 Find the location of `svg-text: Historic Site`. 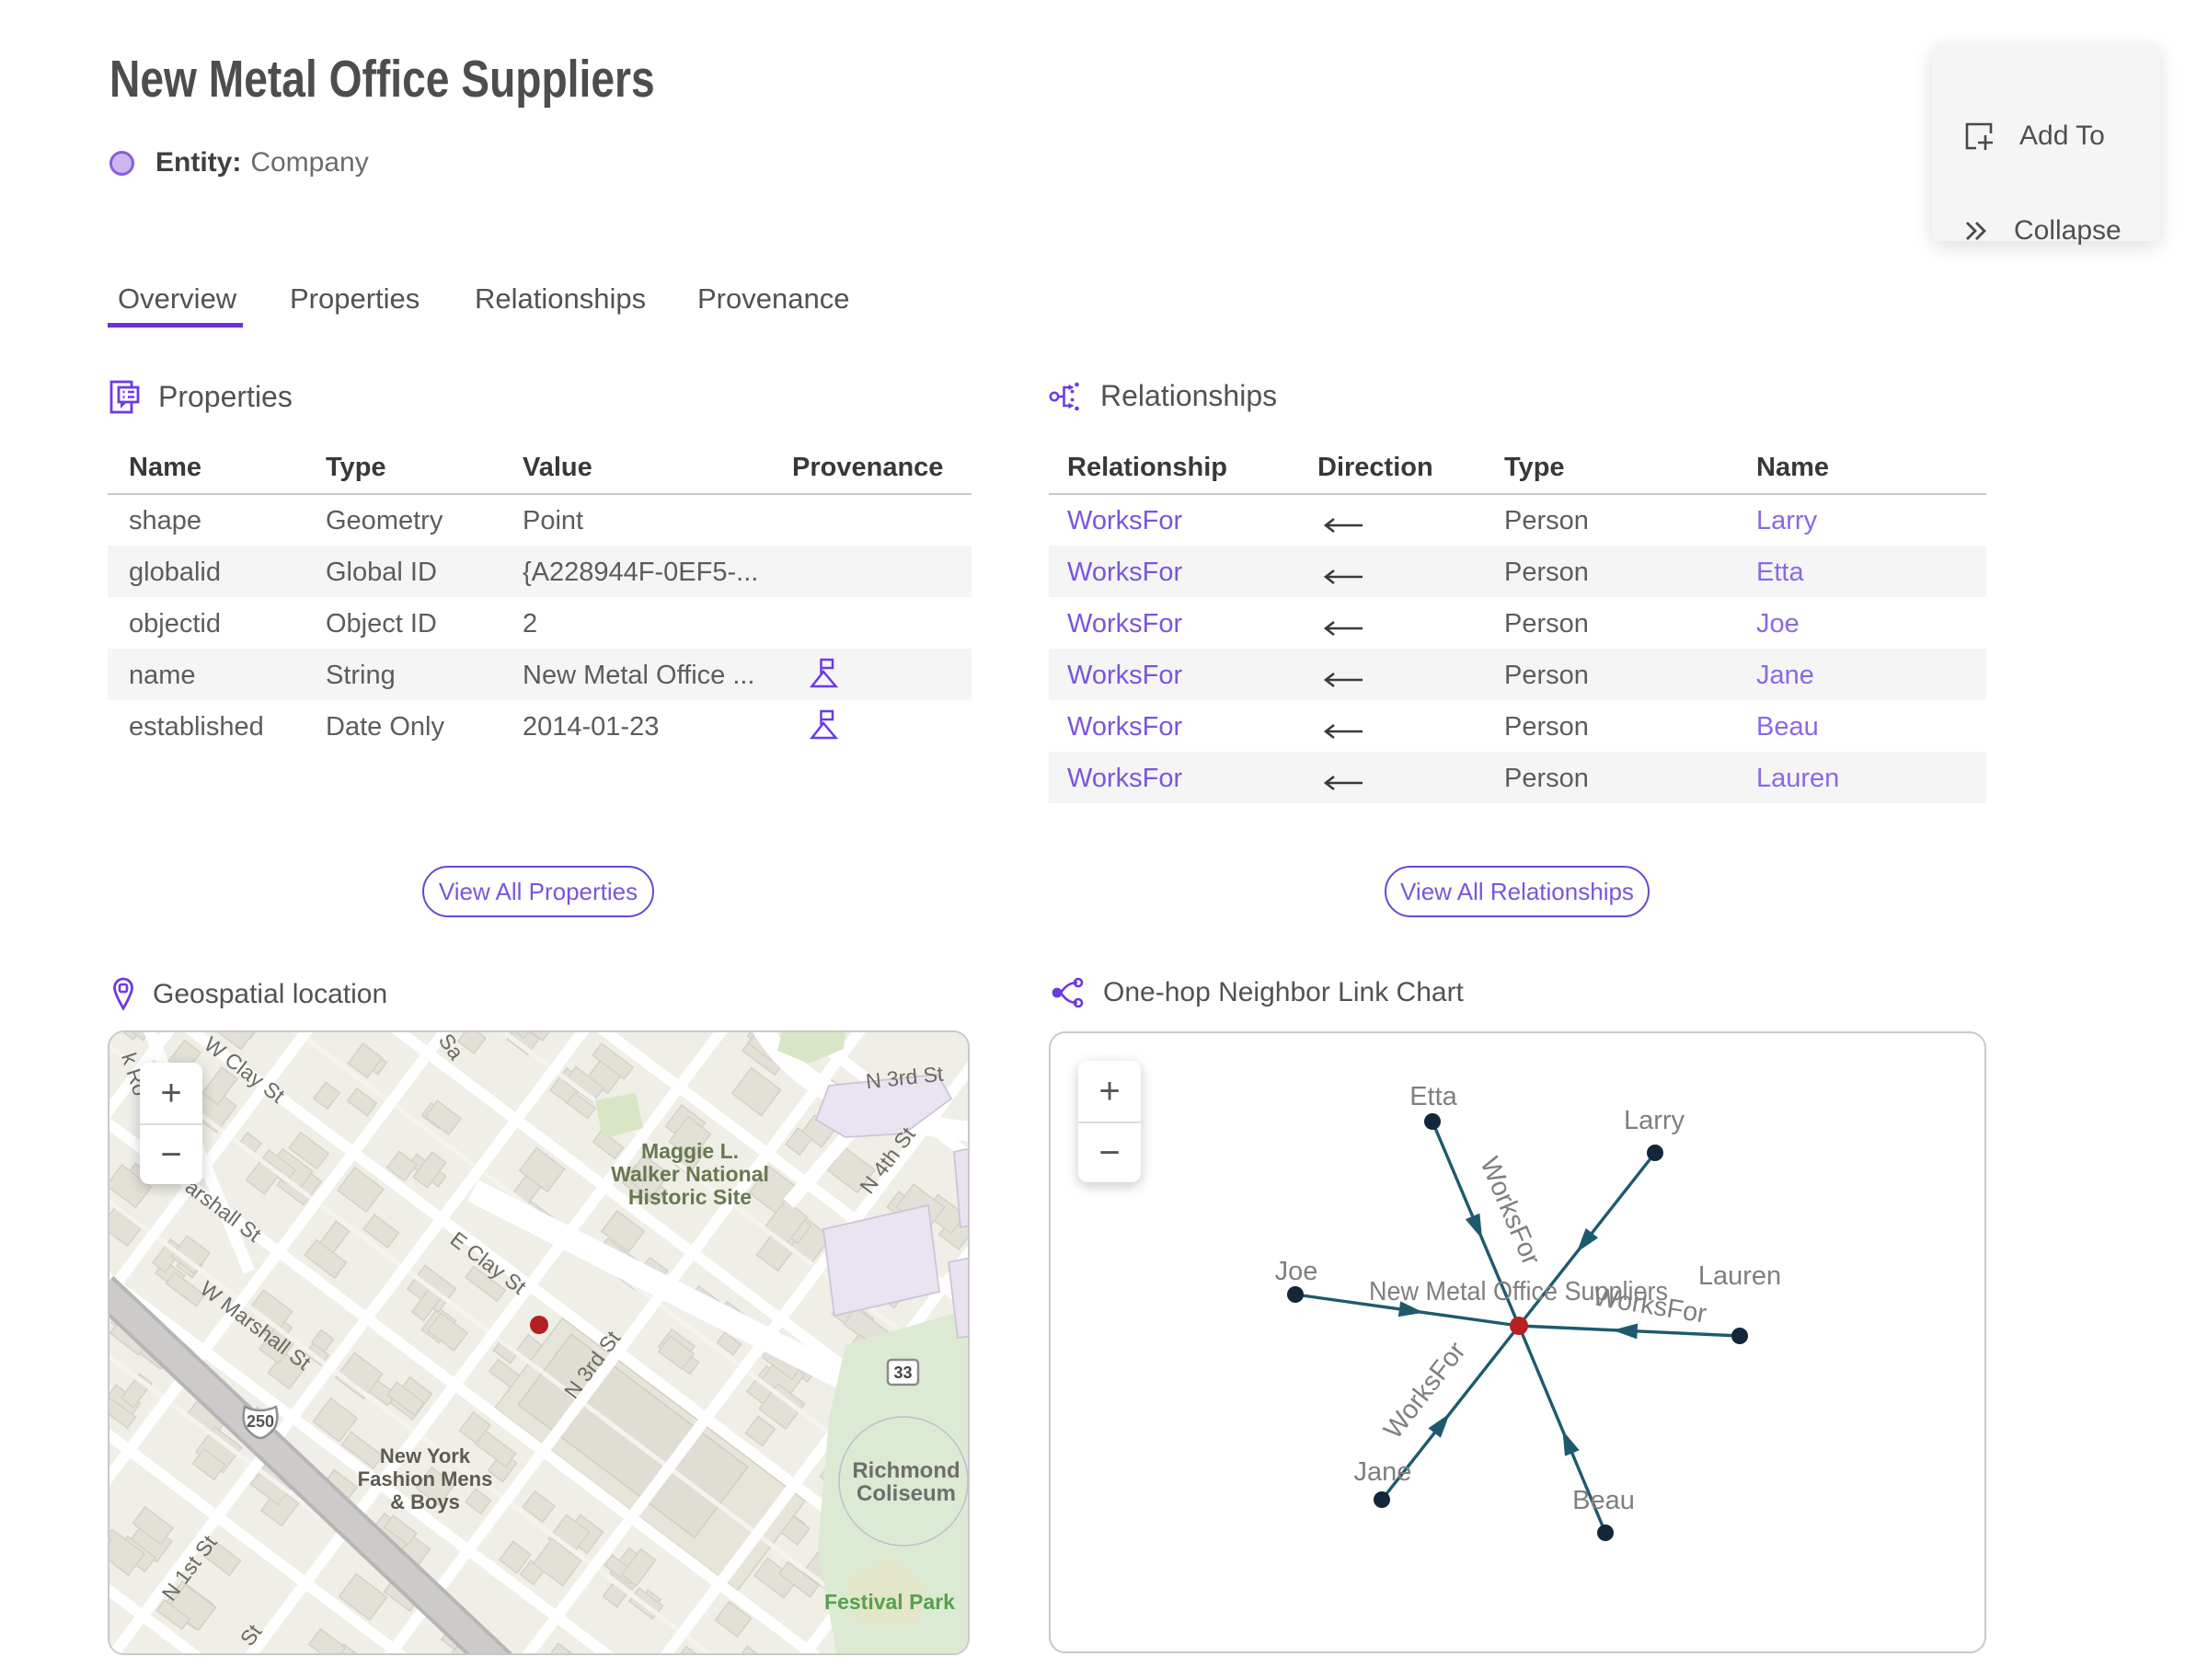

svg-text: Historic Site is located at coordinates (690, 1197).